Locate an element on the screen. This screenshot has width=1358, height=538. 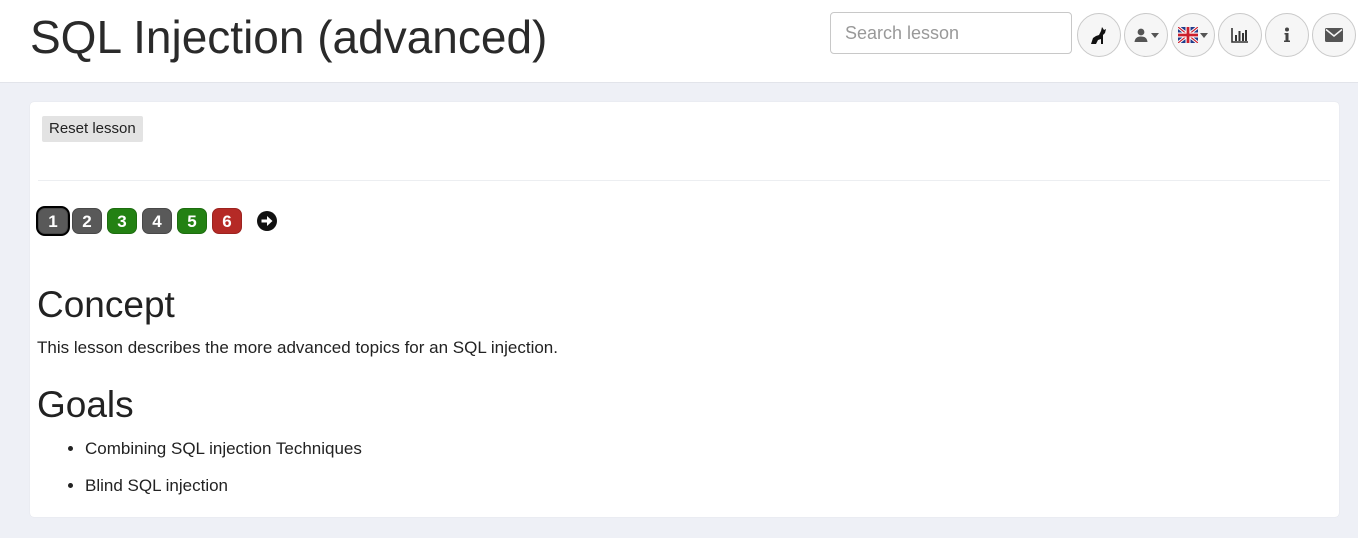
user-icon is located at coordinates (1141, 35).